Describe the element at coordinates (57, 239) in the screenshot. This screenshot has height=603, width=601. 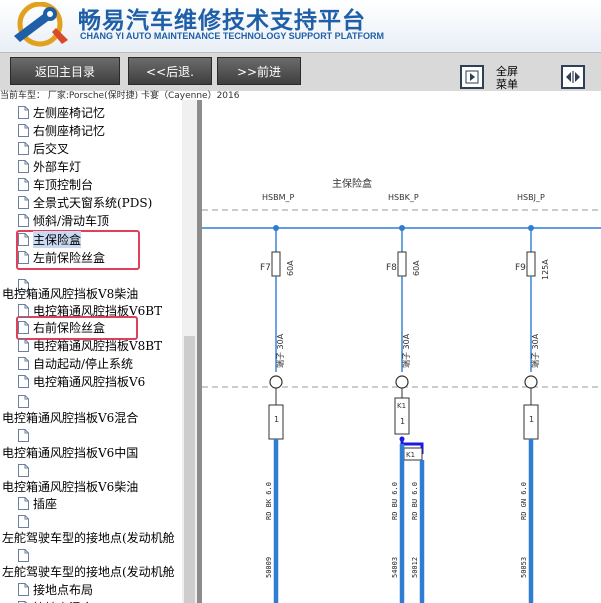
I see `tree-item-label: 主保险盒` at that location.